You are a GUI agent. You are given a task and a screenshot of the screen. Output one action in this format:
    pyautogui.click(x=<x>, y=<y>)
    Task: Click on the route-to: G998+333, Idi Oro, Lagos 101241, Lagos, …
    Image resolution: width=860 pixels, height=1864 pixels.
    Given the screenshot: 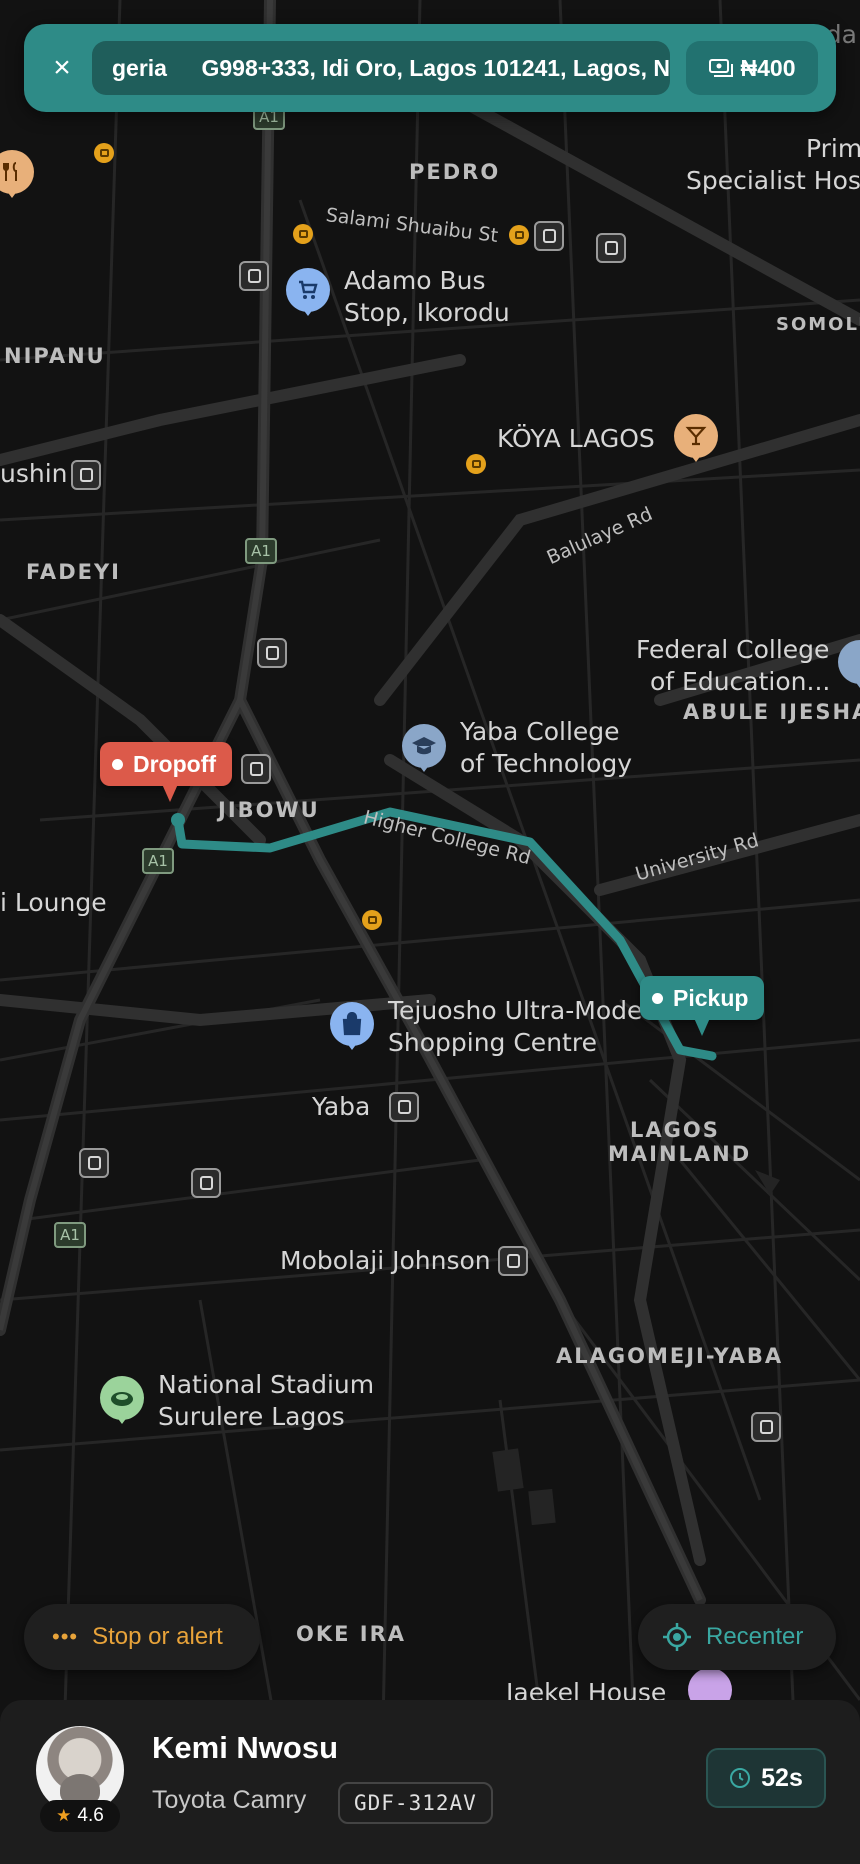 What is the action you would take?
    pyautogui.click(x=435, y=67)
    